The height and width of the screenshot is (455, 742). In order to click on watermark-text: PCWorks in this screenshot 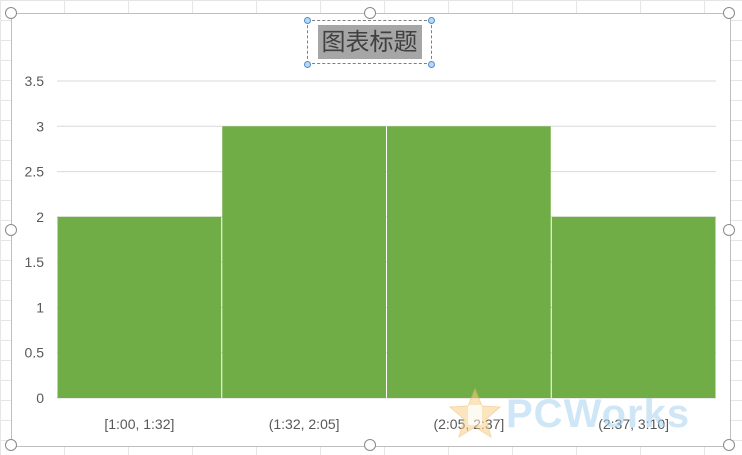, I will do `click(598, 413)`.